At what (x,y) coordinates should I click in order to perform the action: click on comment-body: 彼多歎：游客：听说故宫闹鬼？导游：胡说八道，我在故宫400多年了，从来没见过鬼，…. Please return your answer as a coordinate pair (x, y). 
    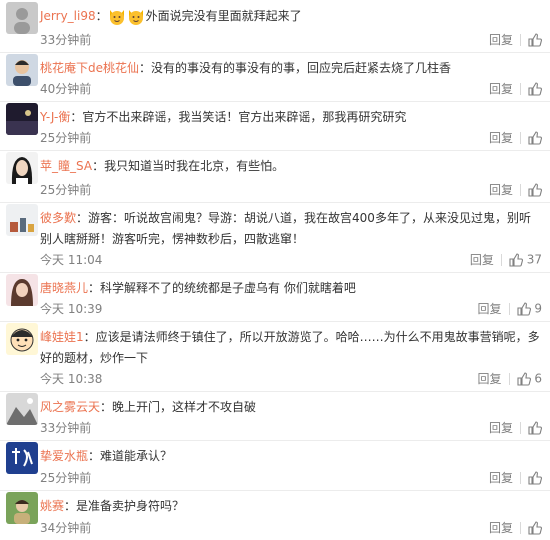
    Looking at the image, I should click on (290, 229).